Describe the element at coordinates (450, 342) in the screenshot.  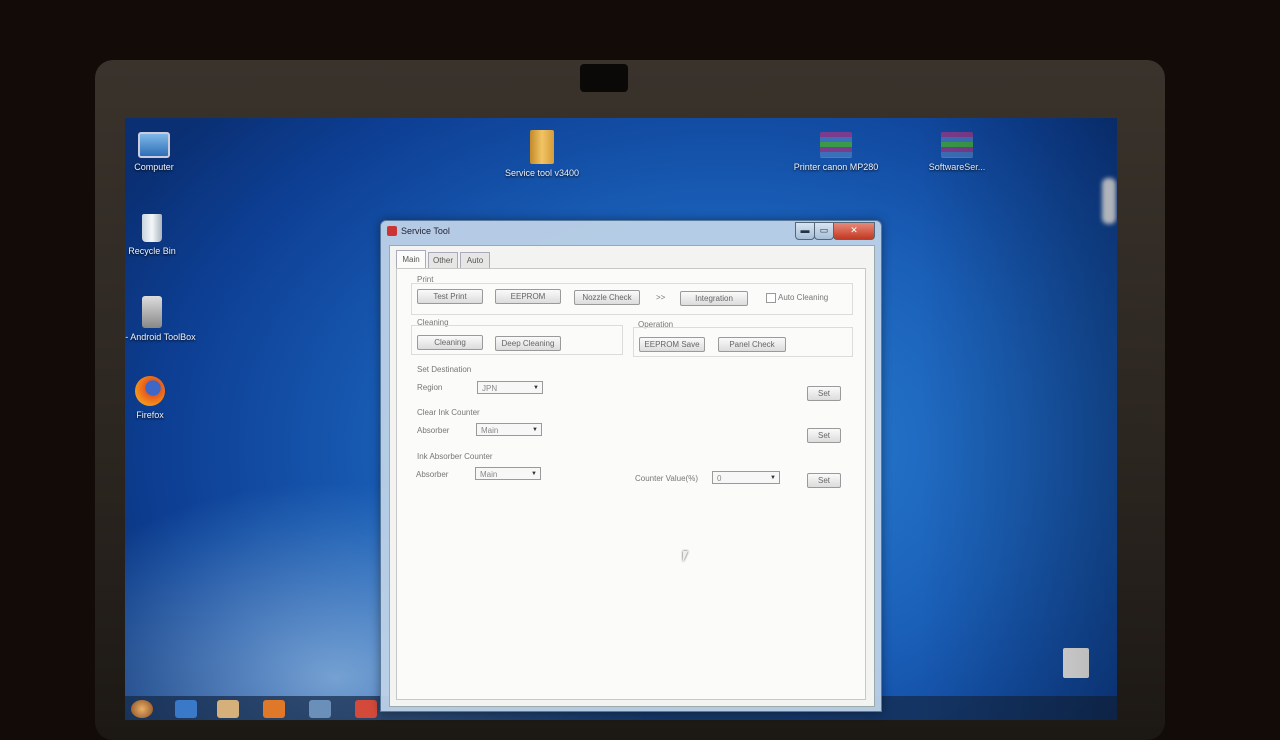
I see `cleaning-button: Cleaning` at that location.